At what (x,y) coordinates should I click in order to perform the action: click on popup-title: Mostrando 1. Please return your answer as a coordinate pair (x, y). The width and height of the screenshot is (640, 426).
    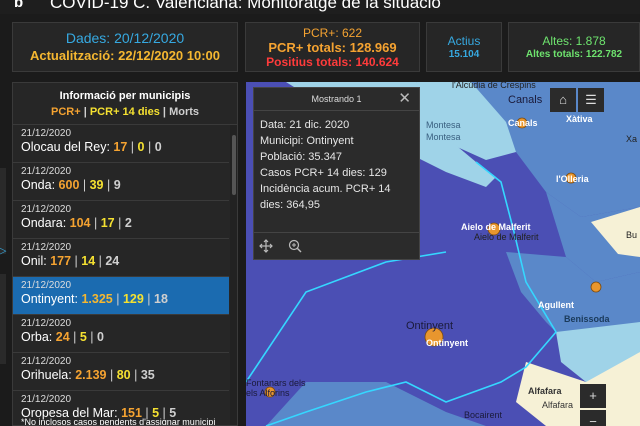
    Looking at the image, I should click on (336, 99).